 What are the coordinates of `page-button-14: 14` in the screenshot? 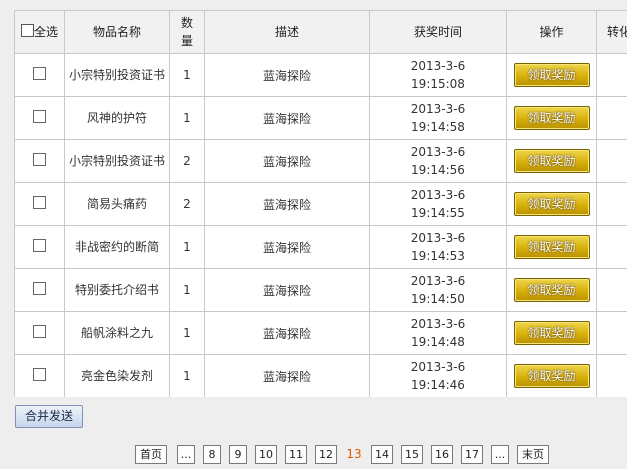 It's located at (382, 454).